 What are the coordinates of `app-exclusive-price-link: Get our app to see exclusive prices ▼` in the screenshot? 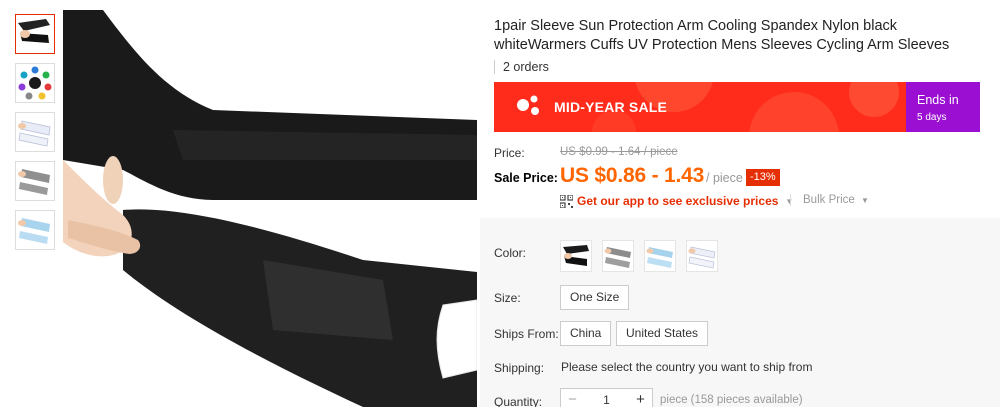 It's located at (676, 201).